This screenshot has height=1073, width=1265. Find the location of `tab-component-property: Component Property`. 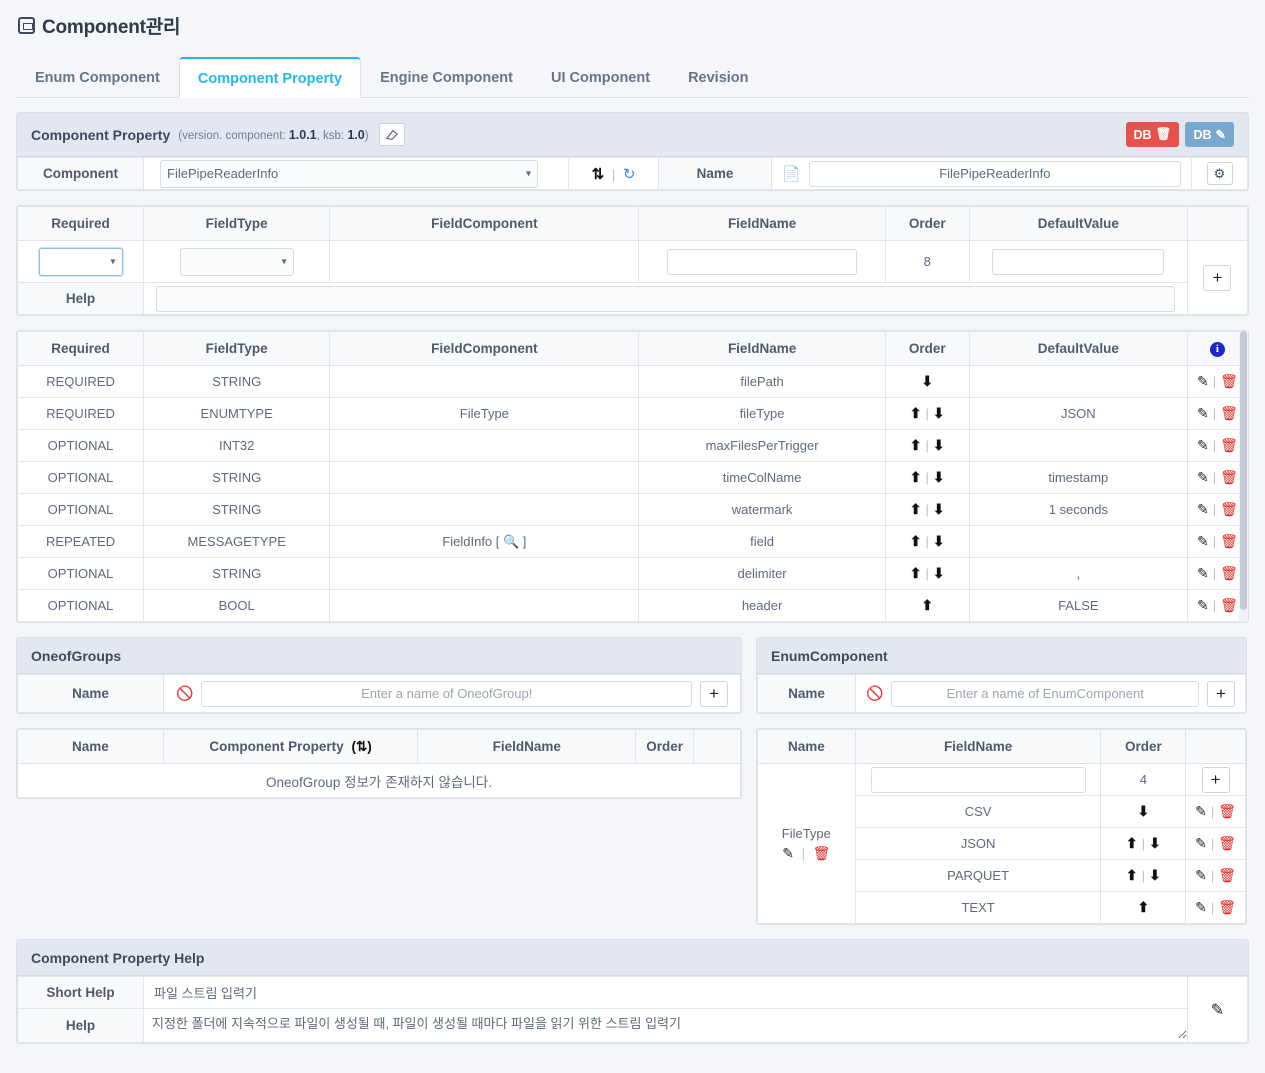

tab-component-property: Component Property is located at coordinates (270, 77).